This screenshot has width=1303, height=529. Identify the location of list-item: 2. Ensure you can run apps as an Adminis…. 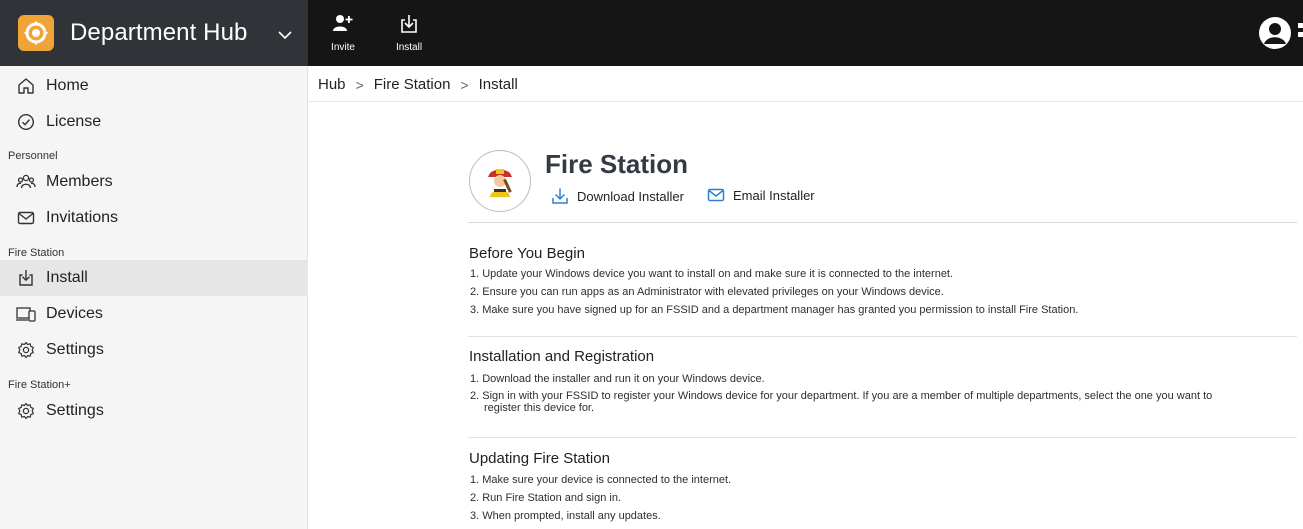
(707, 292).